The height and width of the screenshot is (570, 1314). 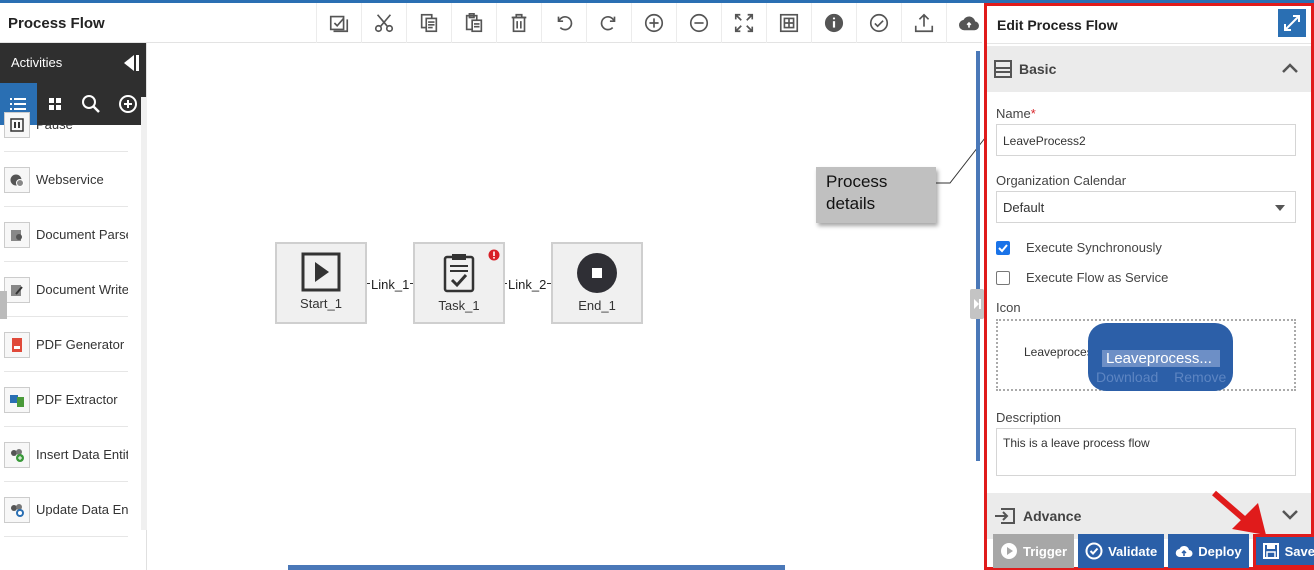 I want to click on stop-icon, so click(x=597, y=273).